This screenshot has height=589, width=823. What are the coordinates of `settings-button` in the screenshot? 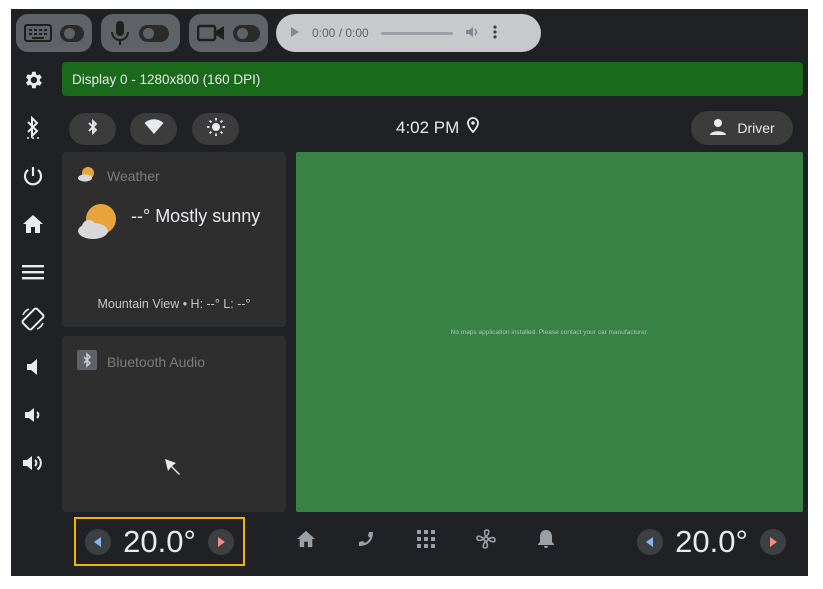 It's located at (33, 83).